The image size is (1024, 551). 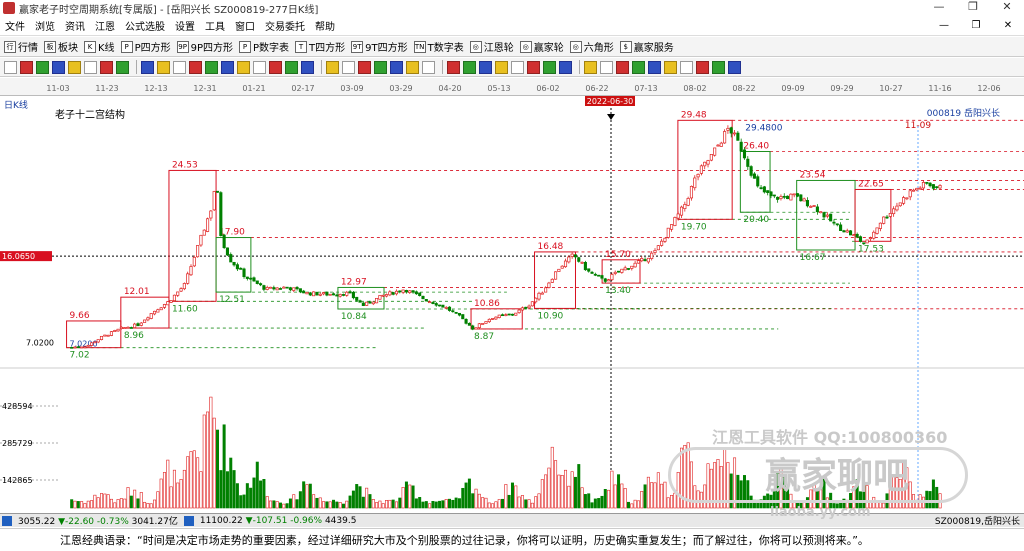 I want to click on toolbar-button-12: $ 赢家服务, so click(x=646, y=46).